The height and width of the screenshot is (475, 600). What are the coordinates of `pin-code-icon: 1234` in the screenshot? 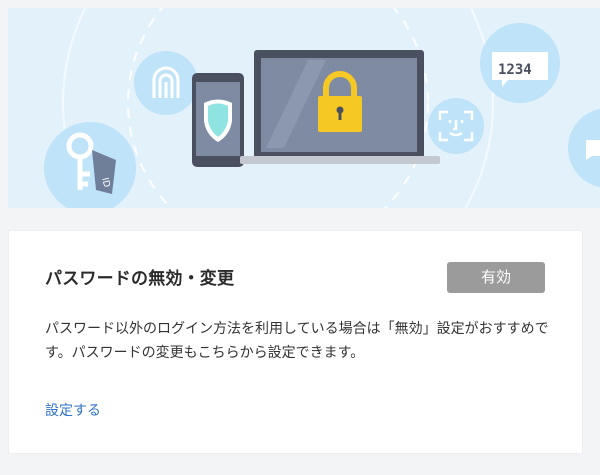 It's located at (520, 63).